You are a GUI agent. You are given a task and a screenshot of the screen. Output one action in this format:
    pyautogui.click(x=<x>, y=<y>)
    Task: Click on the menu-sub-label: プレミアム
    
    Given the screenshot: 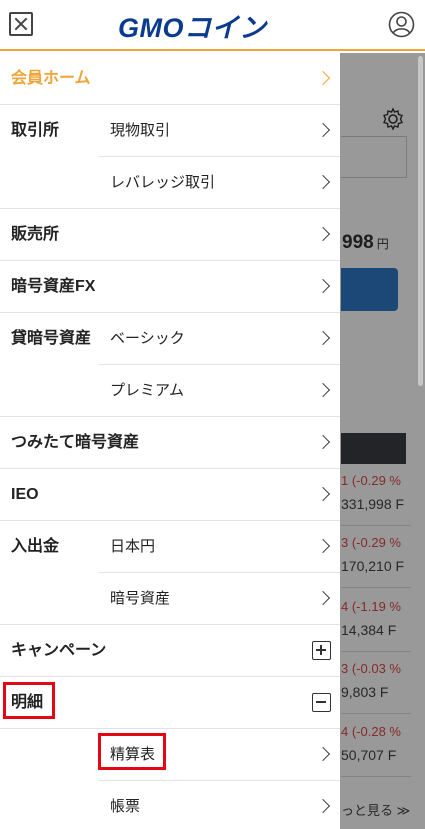 What is the action you would take?
    pyautogui.click(x=147, y=390)
    